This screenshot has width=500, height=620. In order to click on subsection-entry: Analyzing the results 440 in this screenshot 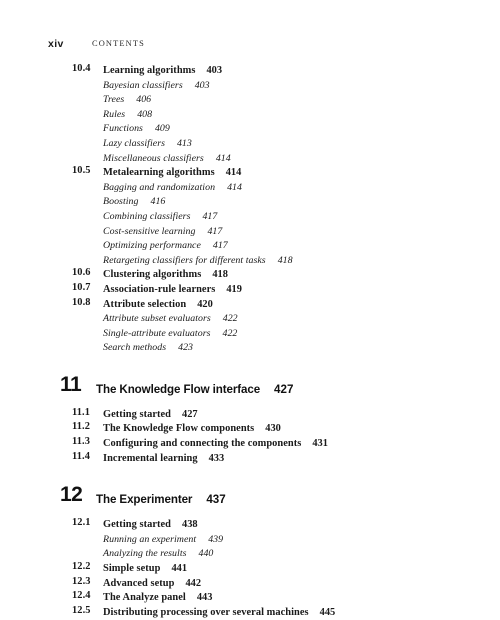, I will do `click(250, 552)`.